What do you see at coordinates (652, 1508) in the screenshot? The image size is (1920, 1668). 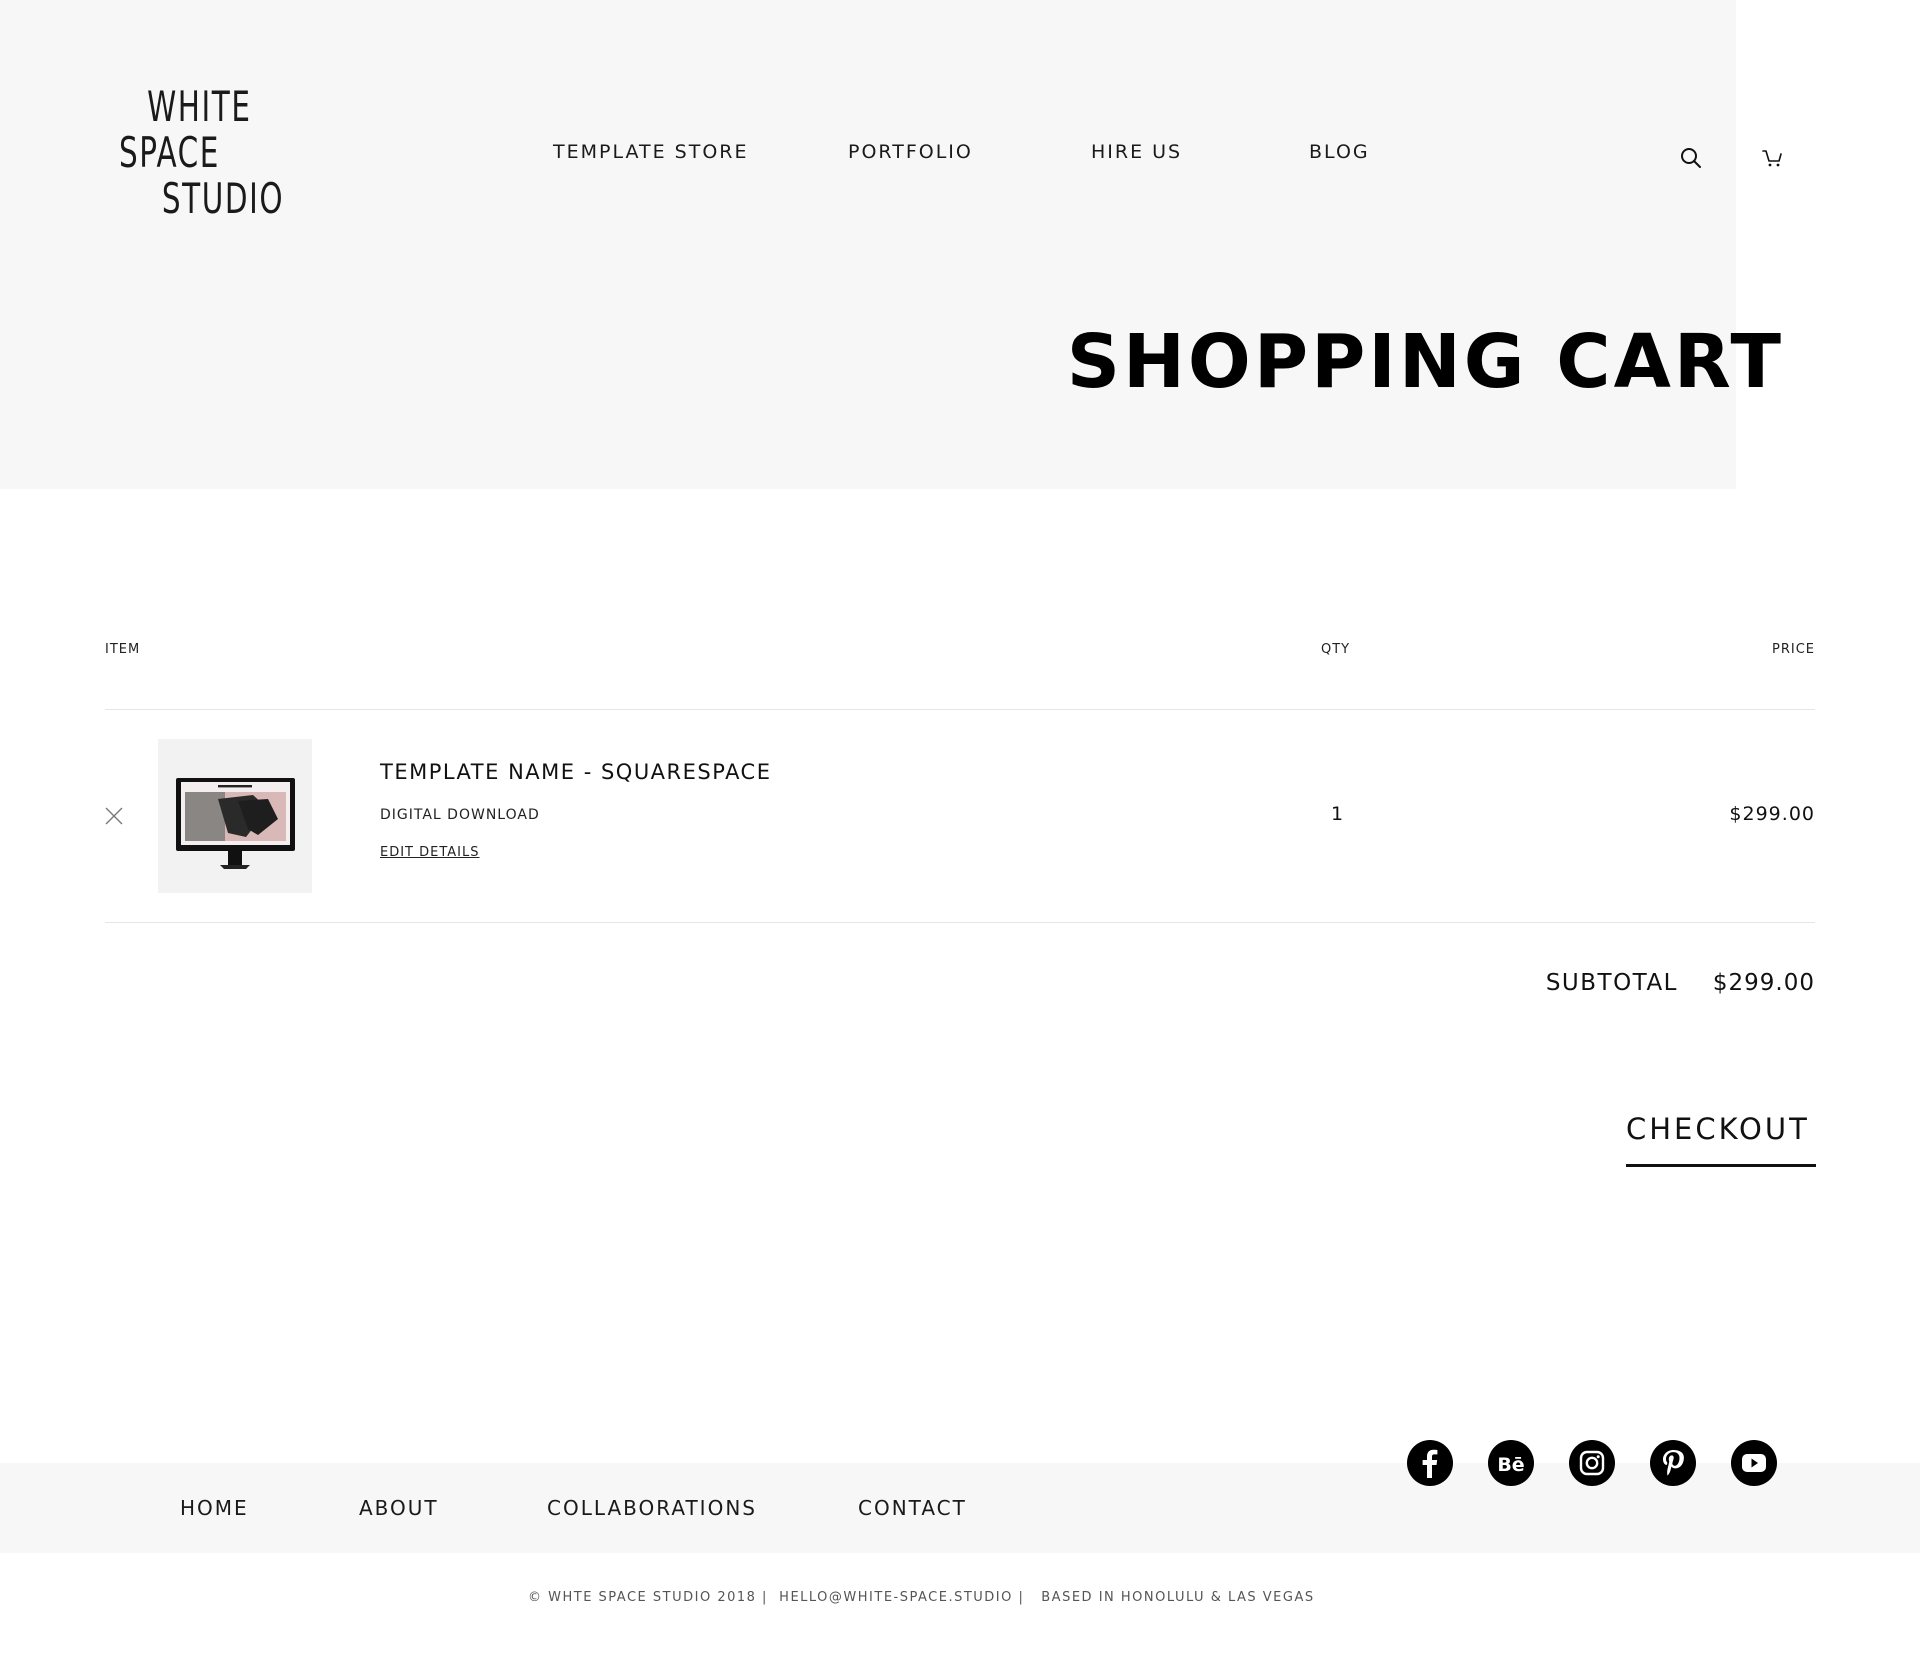 I see `footer-nav-collaborations: COLLABORATIONS` at bounding box center [652, 1508].